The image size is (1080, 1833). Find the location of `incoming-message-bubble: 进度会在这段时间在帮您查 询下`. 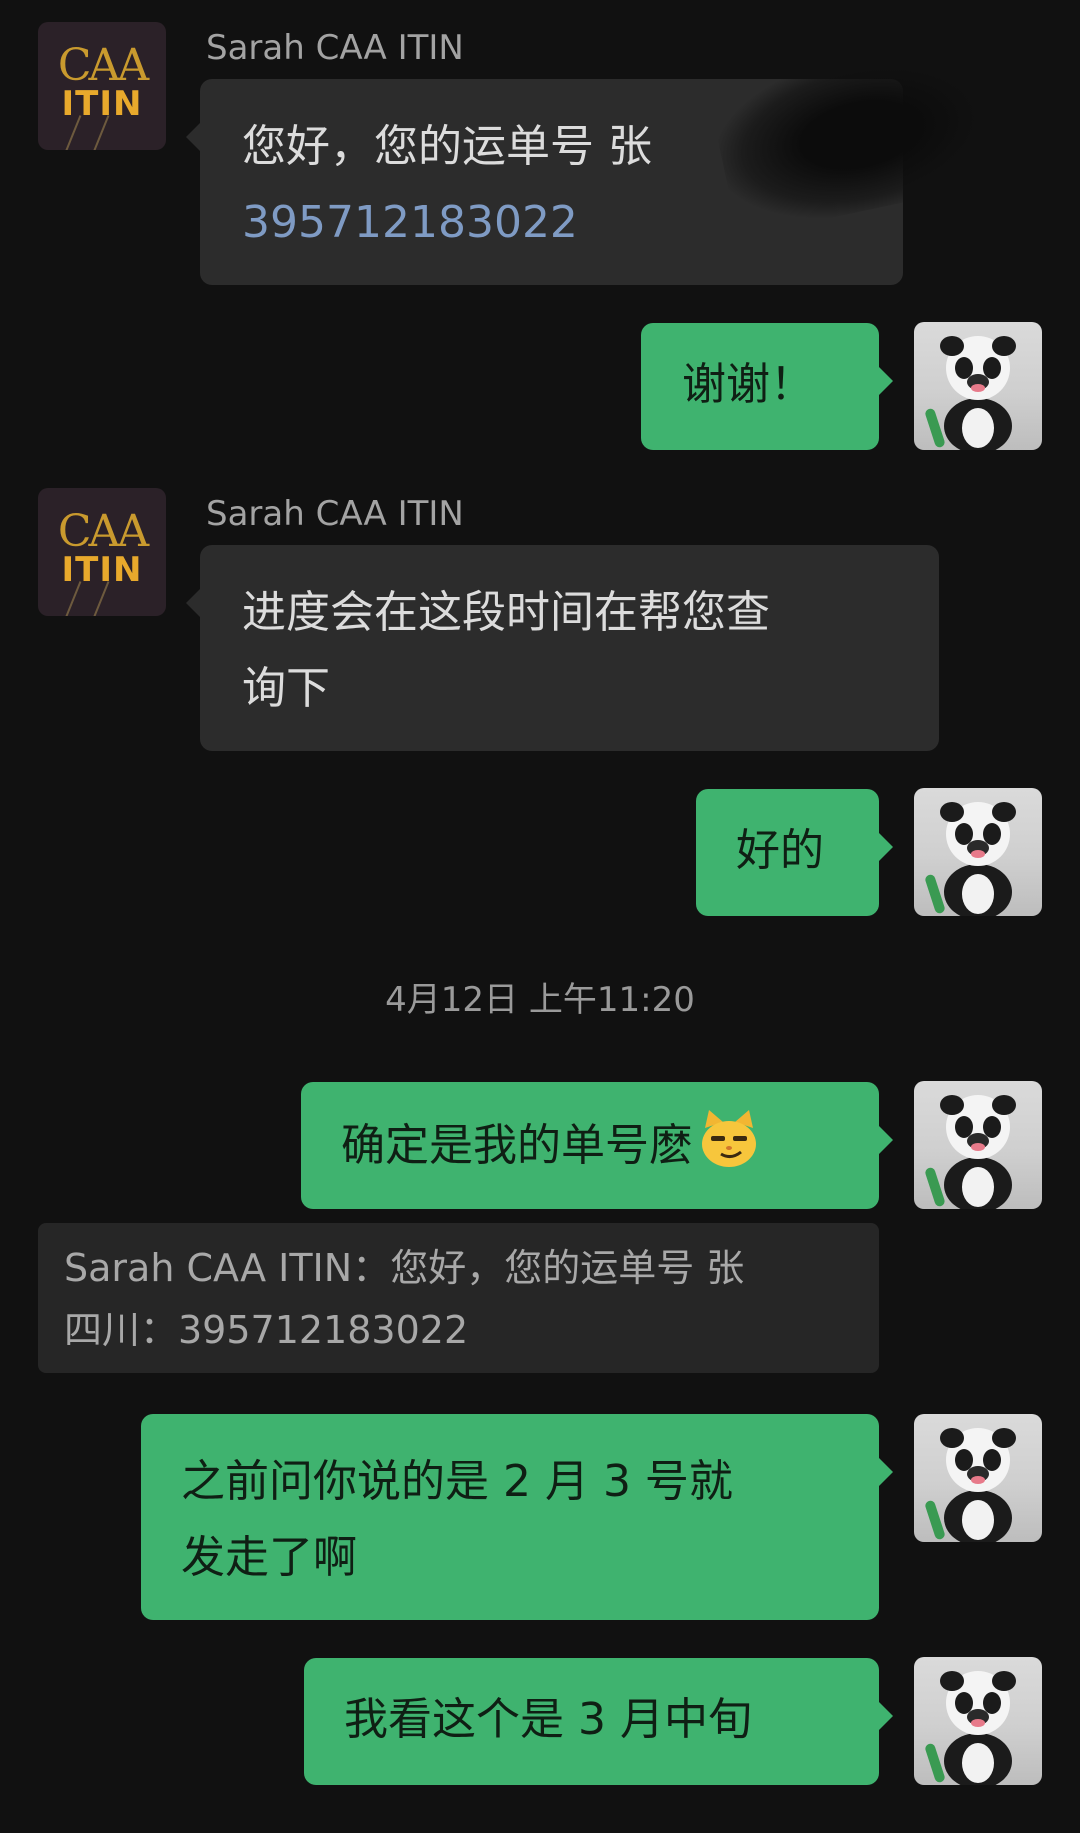

incoming-message-bubble: 进度会在这段时间在帮您查 询下 is located at coordinates (562, 648).